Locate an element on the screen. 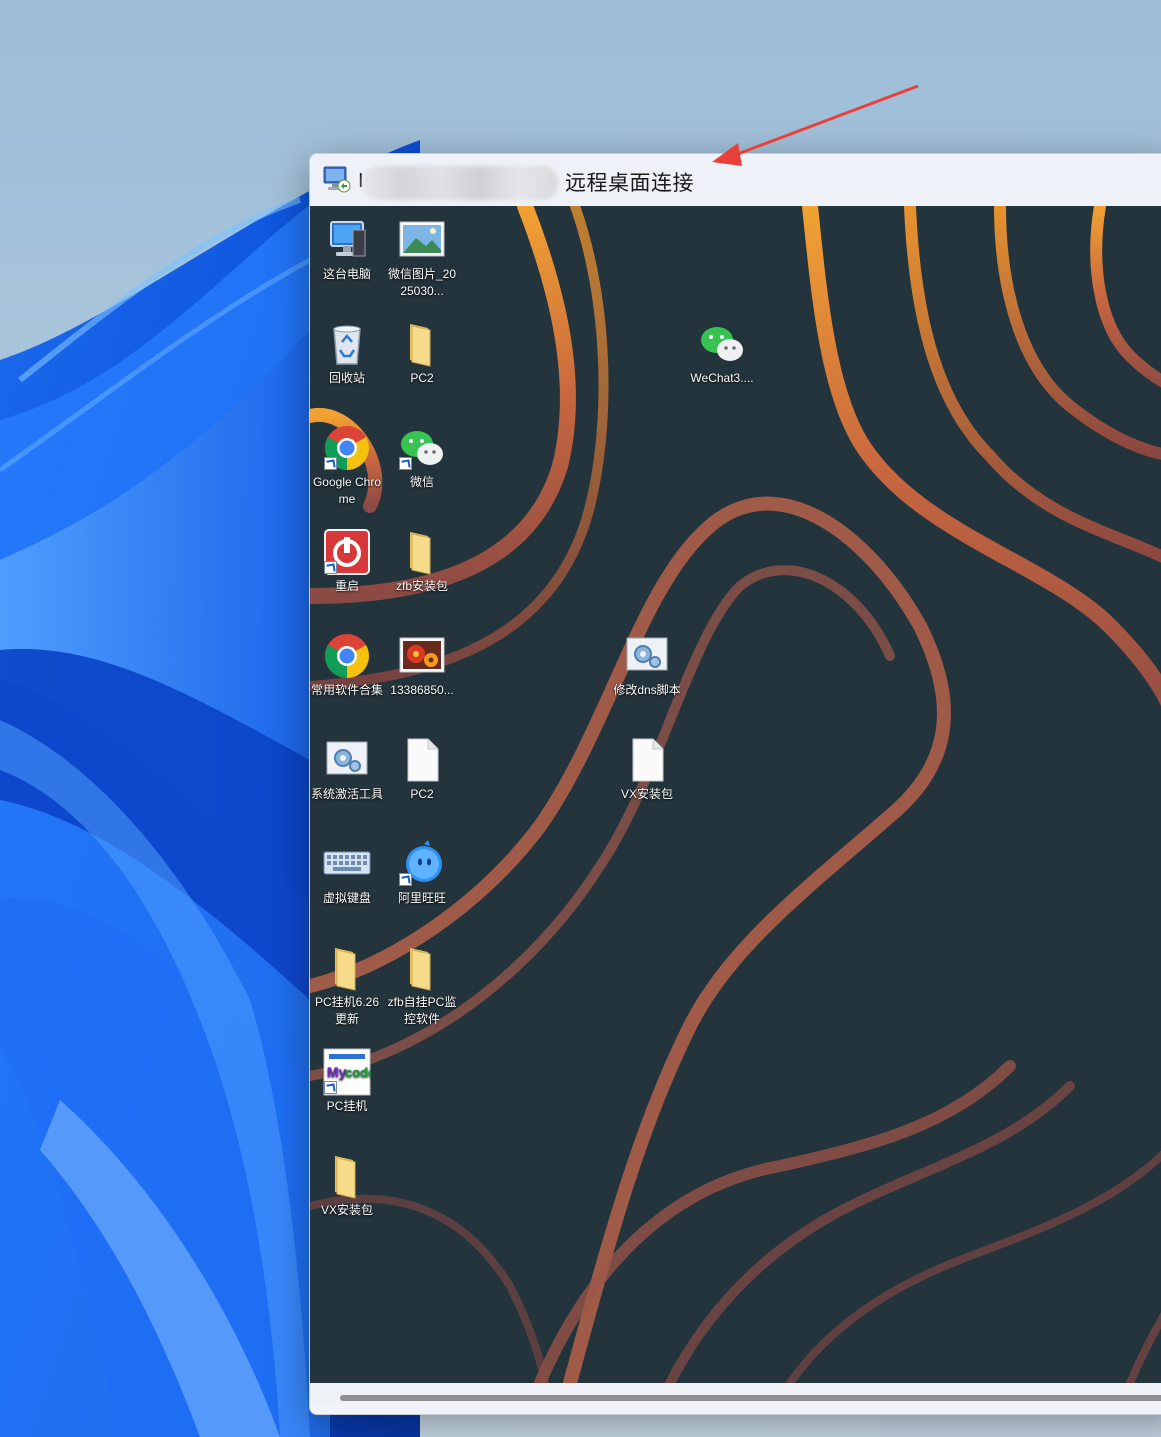 The width and height of the screenshot is (1161, 1437). desktop-icon-dns-script: 修改dns脚本 is located at coordinates (647, 665).